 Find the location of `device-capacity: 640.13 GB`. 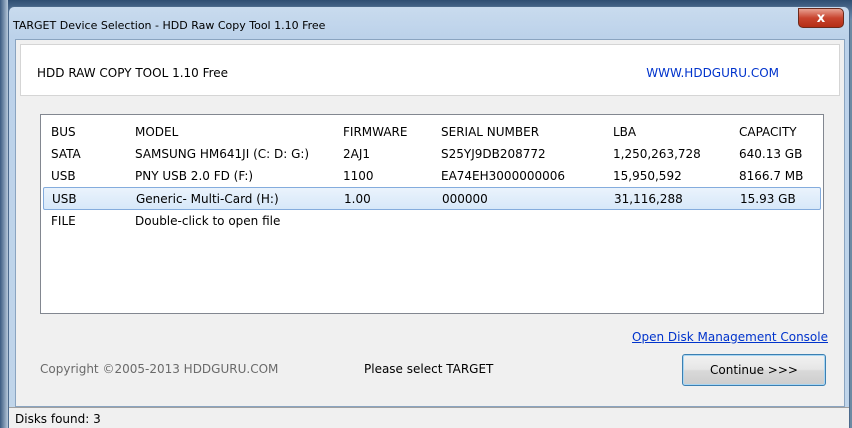

device-capacity: 640.13 GB is located at coordinates (771, 154).